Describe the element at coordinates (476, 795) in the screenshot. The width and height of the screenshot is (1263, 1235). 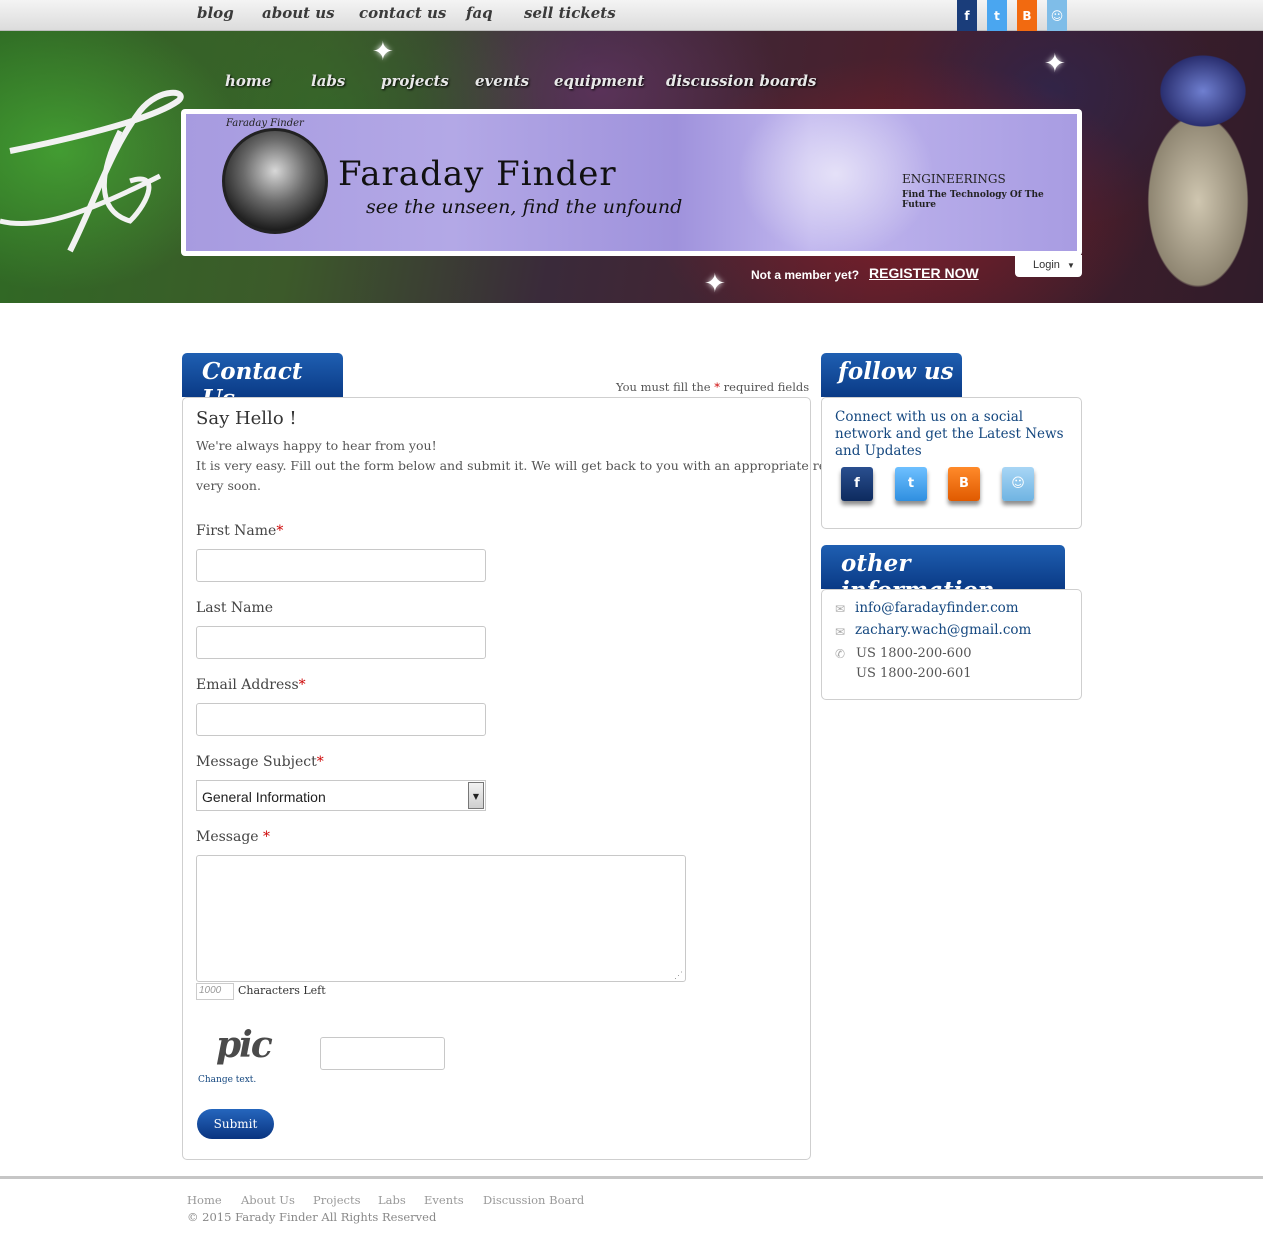
I see `dropdown-arrow-icon: ▼` at that location.